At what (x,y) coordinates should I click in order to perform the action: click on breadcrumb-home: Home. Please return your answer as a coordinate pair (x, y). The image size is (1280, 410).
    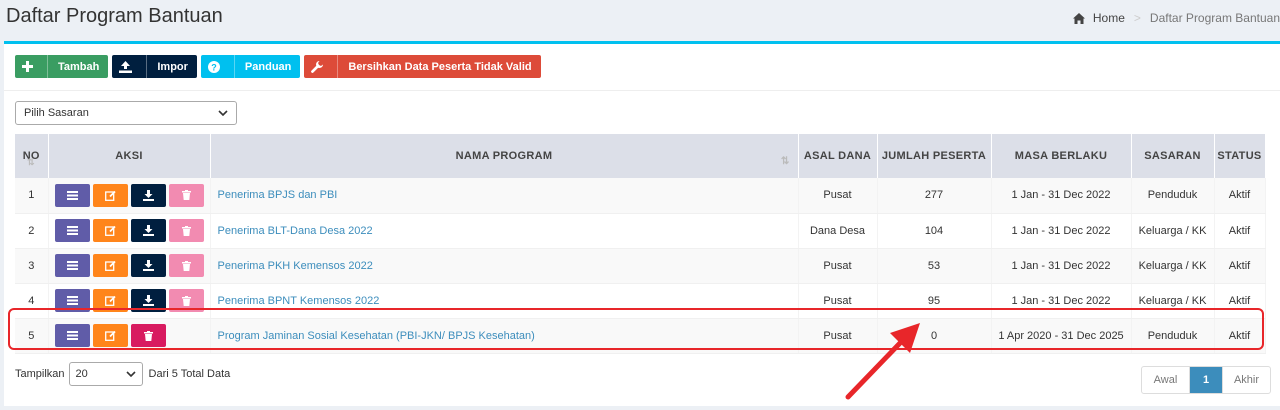
    Looking at the image, I should click on (1098, 18).